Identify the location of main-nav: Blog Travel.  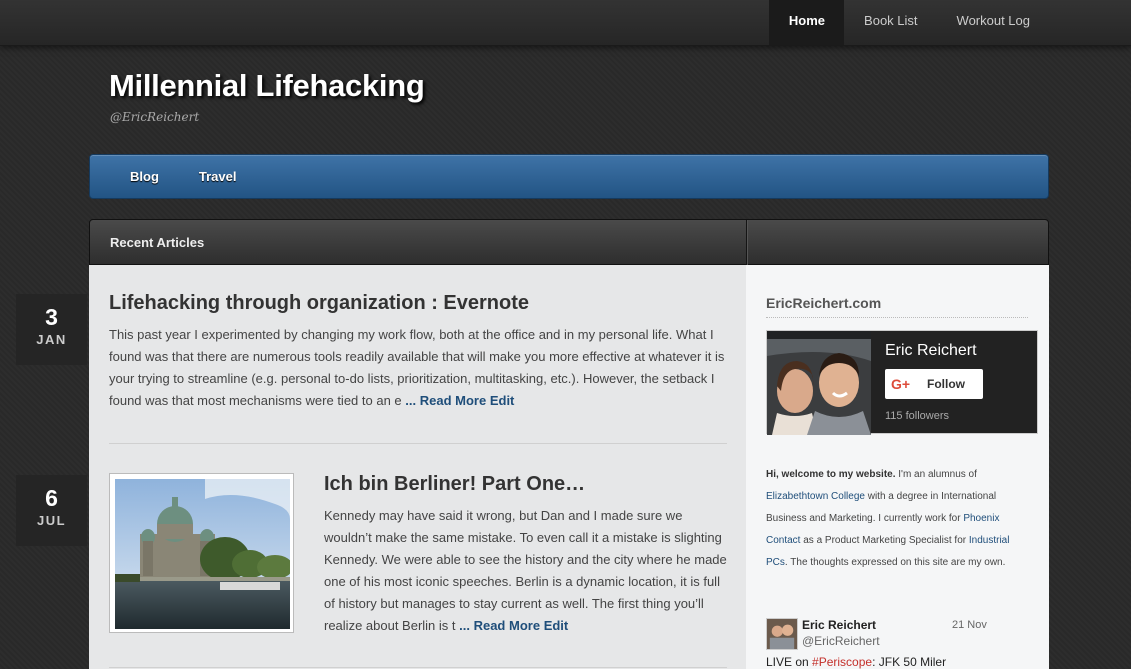
(569, 176).